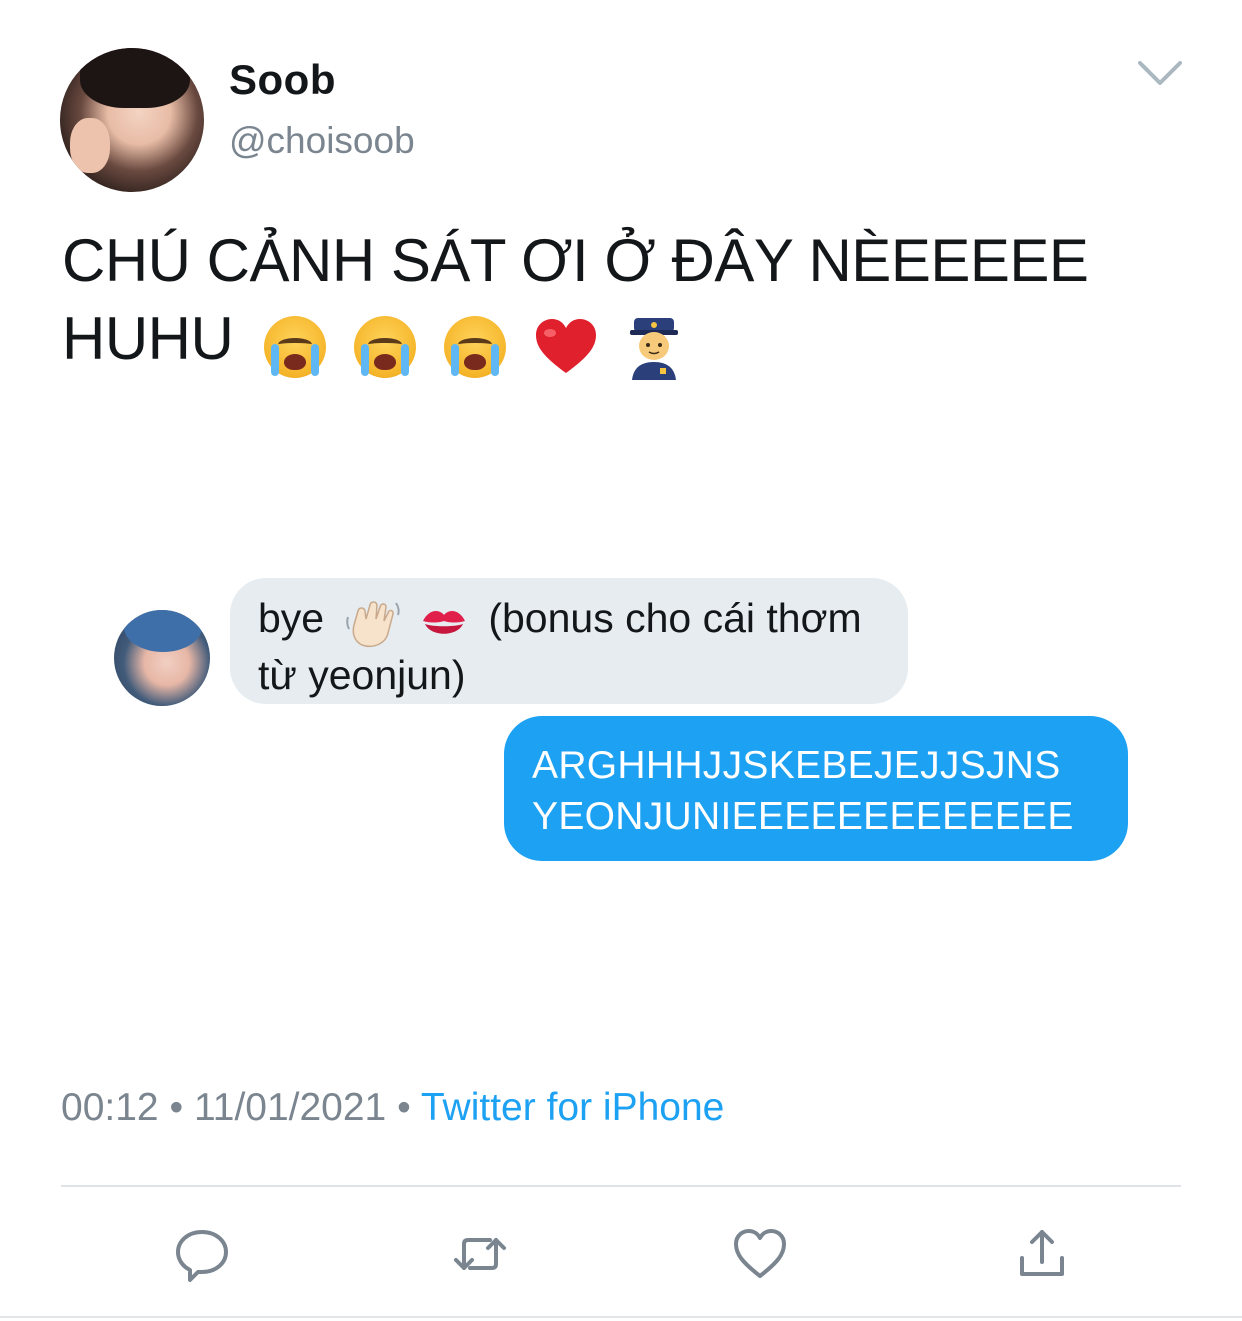  What do you see at coordinates (202, 1254) in the screenshot?
I see `reply-icon` at bounding box center [202, 1254].